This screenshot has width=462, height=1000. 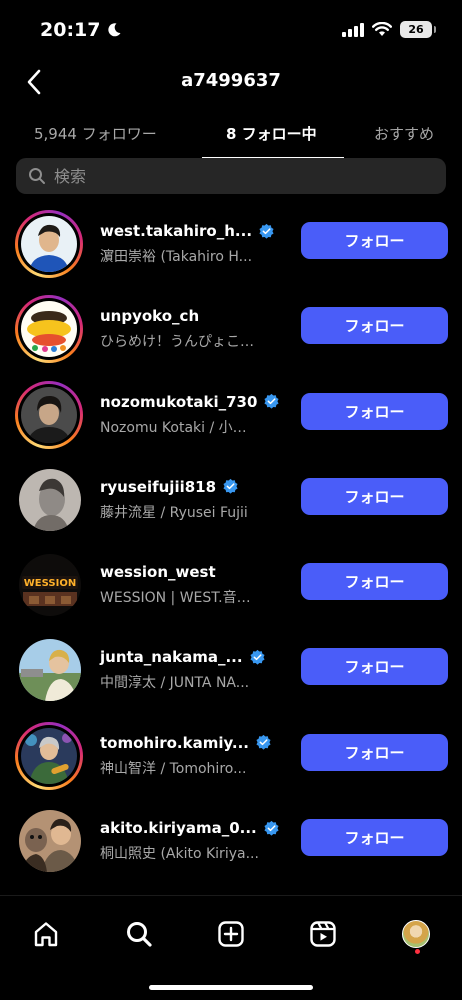 What do you see at coordinates (231, 327) in the screenshot?
I see `list-item: unpyoko_ch ひらめけ！うんぴょこ… フォロー` at bounding box center [231, 327].